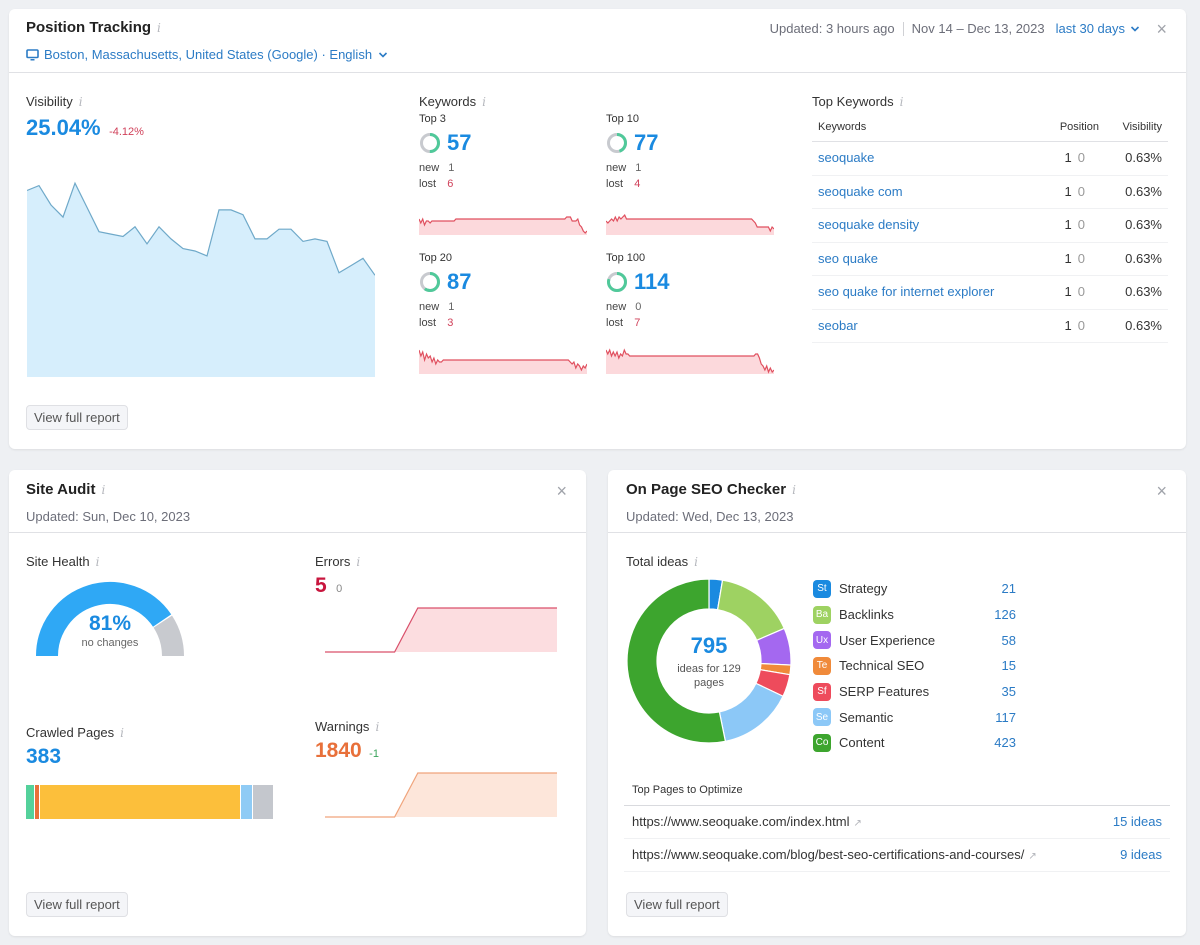 Image resolution: width=1200 pixels, height=945 pixels. I want to click on category-count: 117, so click(1005, 717).